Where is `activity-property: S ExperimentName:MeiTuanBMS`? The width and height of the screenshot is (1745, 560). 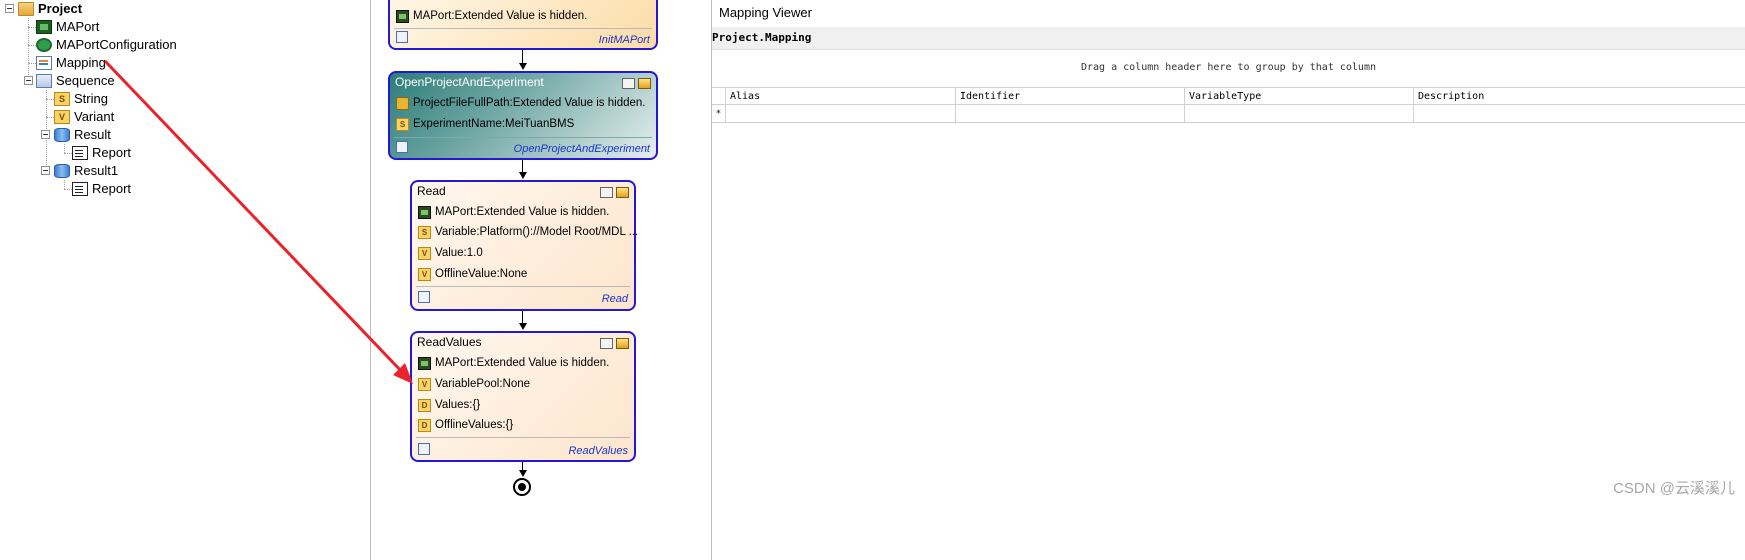 activity-property: S ExperimentName:MeiTuanBMS is located at coordinates (485, 124).